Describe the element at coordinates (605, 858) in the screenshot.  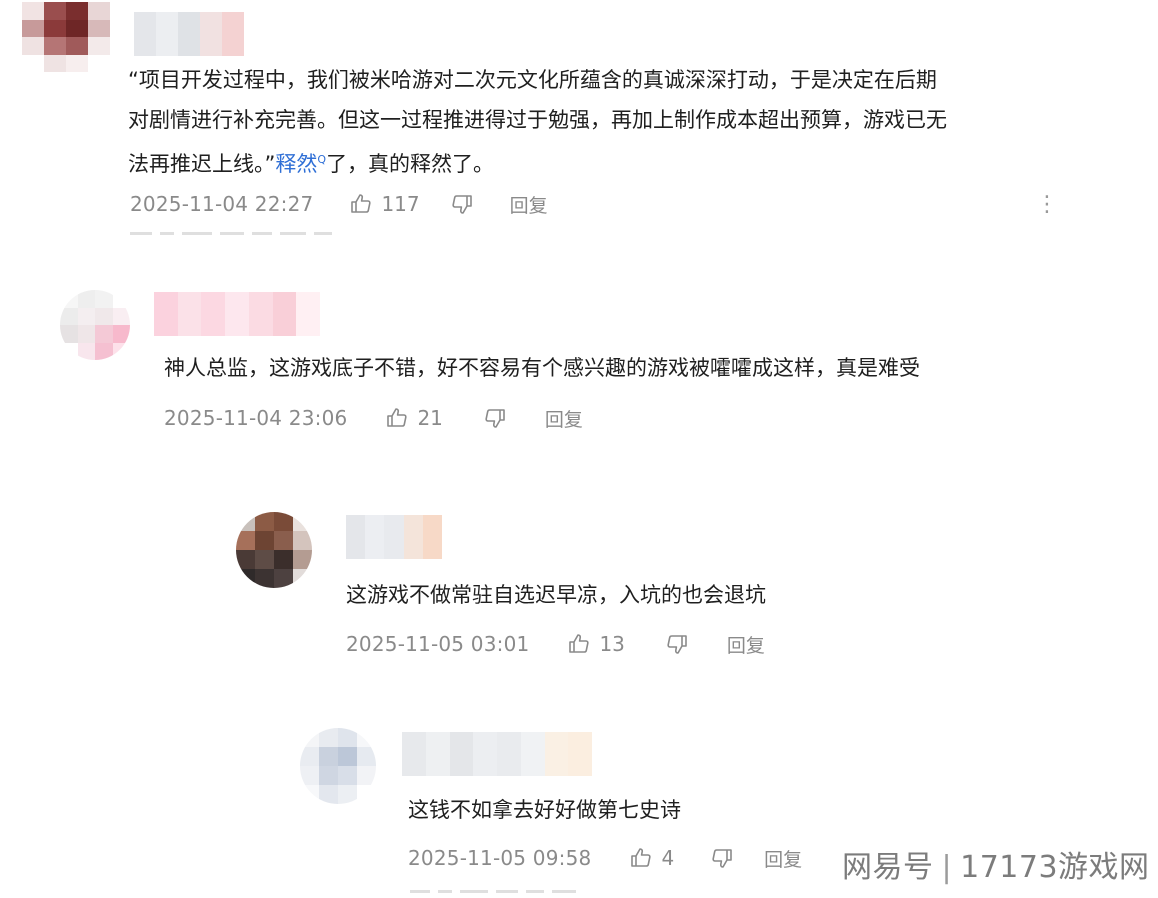
I see `comment-meta: 2025-11-05 09:58 4 回复` at that location.